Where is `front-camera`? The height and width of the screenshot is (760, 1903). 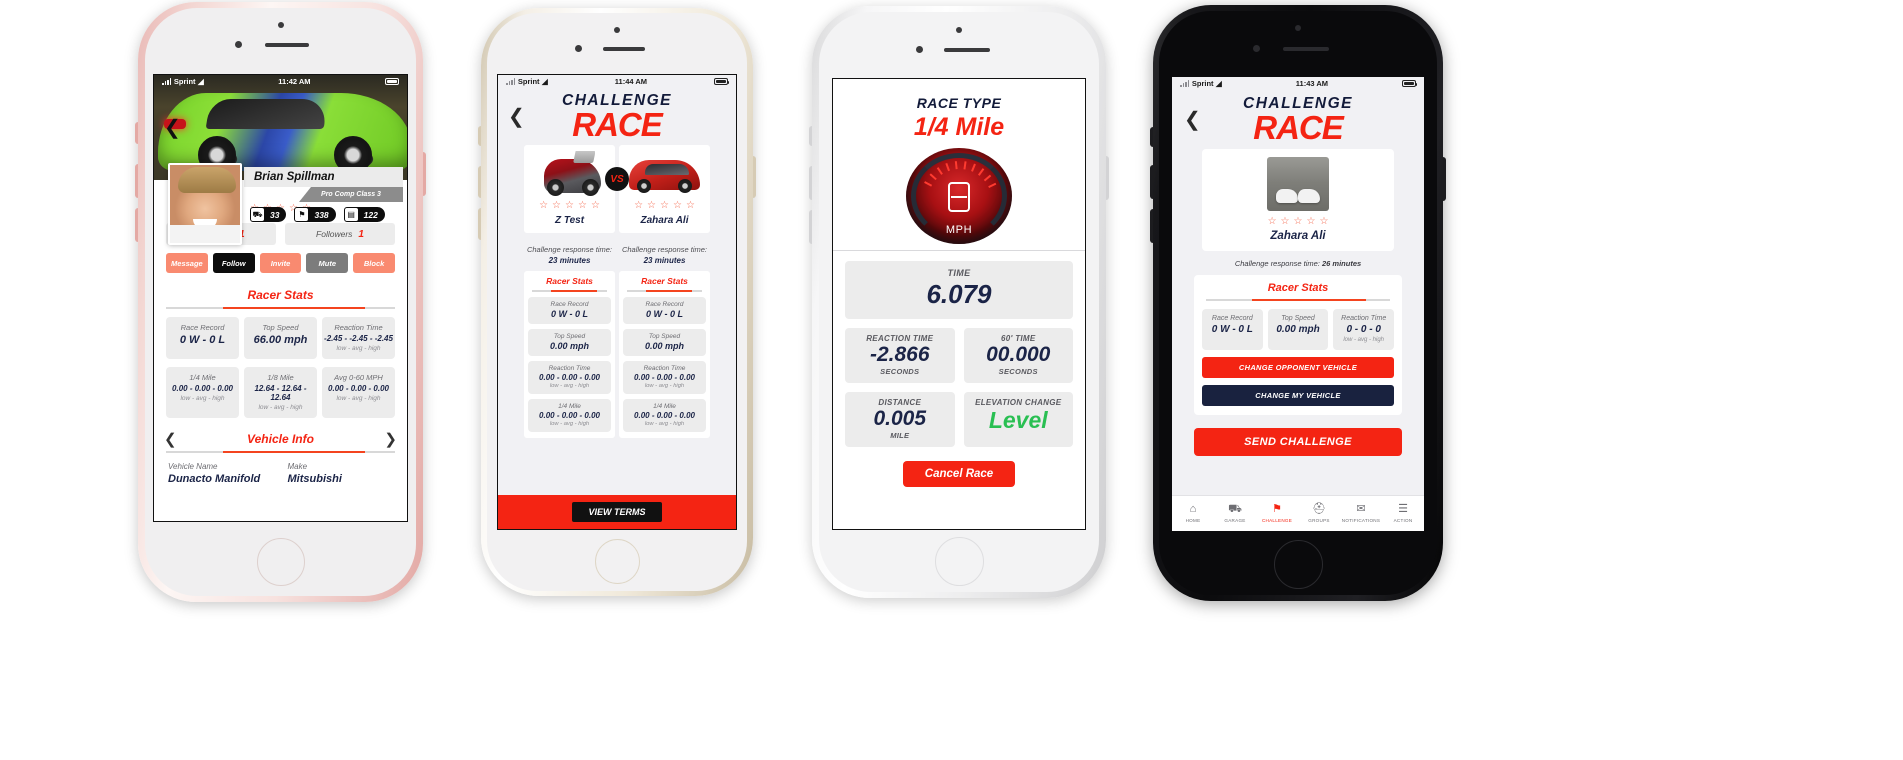 front-camera is located at coordinates (1298, 28).